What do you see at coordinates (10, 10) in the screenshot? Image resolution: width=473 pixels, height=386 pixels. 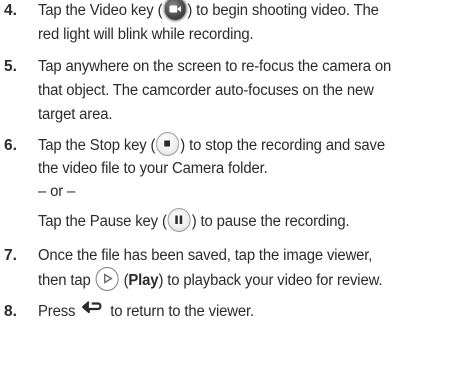 I see `step-4-number: 4.` at bounding box center [10, 10].